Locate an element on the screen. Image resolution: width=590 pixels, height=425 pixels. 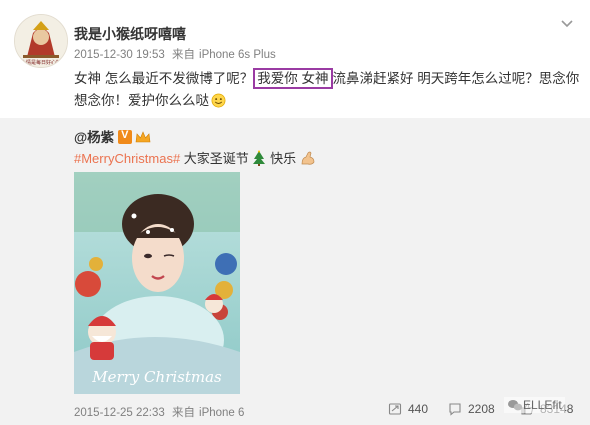
post-device: iPhone 6s Plus is located at coordinates (237, 55).